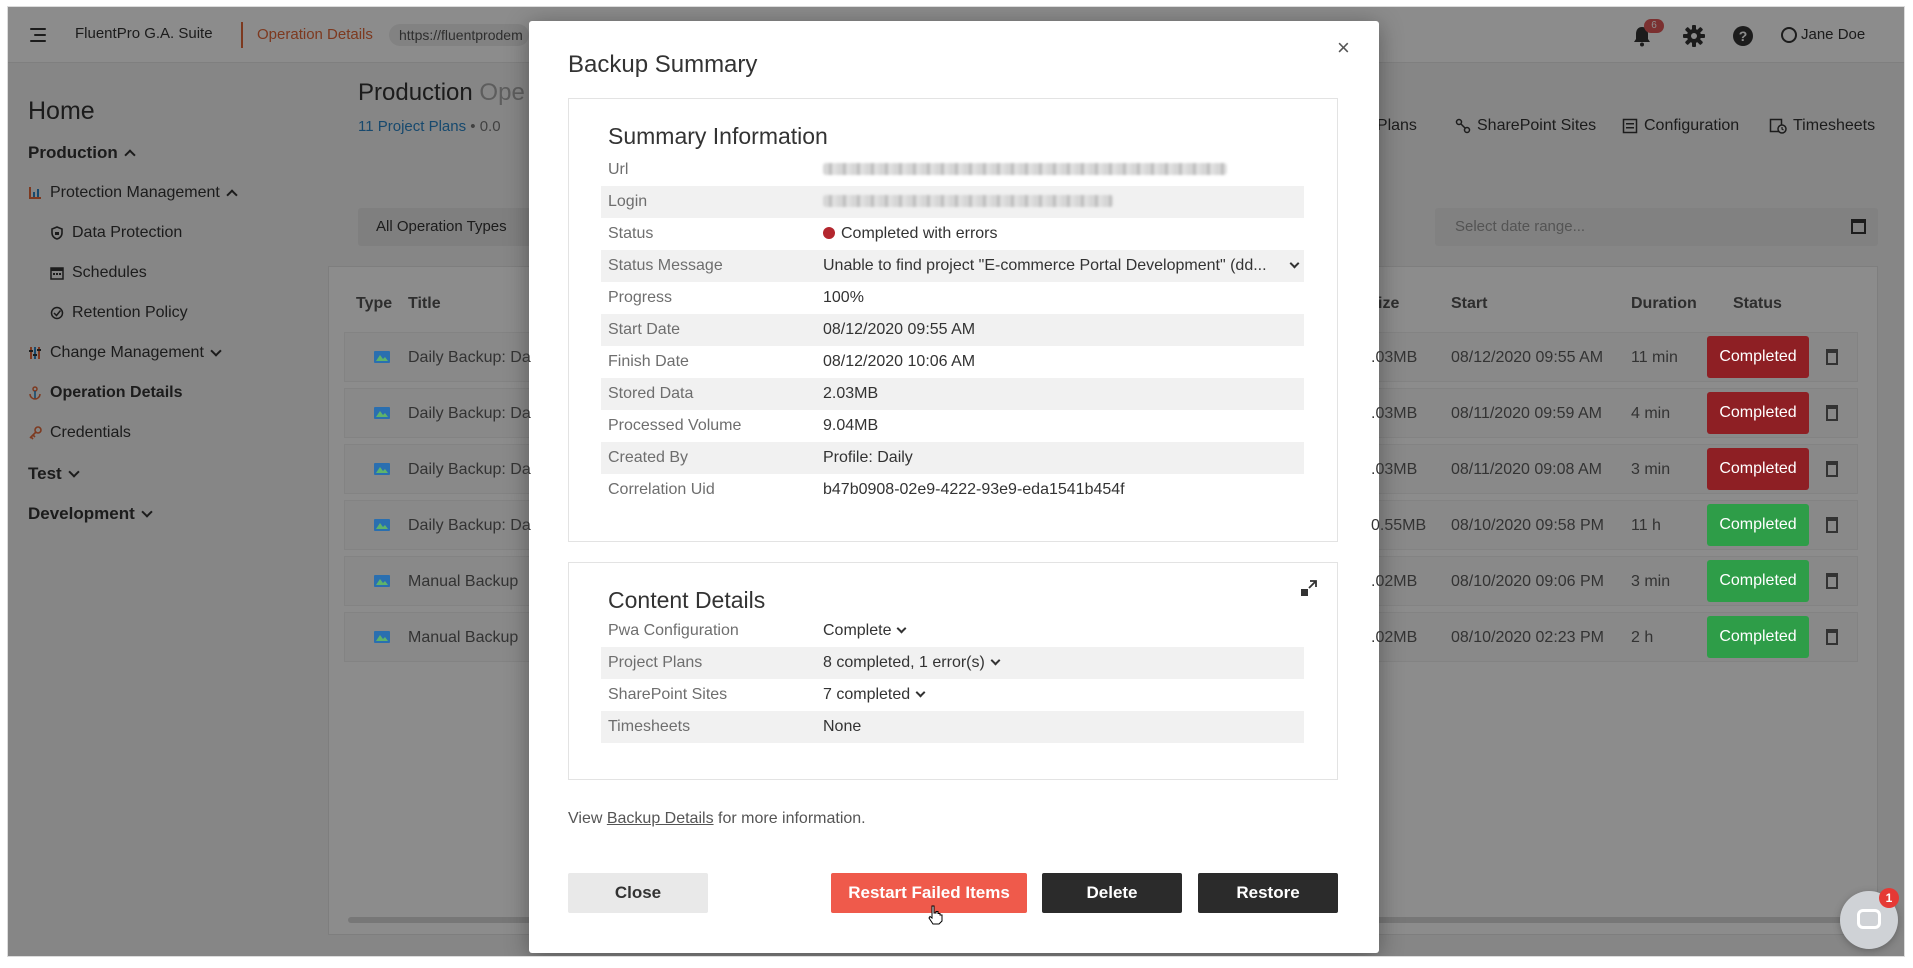  What do you see at coordinates (1526, 413) in the screenshot?
I see `row-start: 08/11/2020 09:59 AM` at bounding box center [1526, 413].